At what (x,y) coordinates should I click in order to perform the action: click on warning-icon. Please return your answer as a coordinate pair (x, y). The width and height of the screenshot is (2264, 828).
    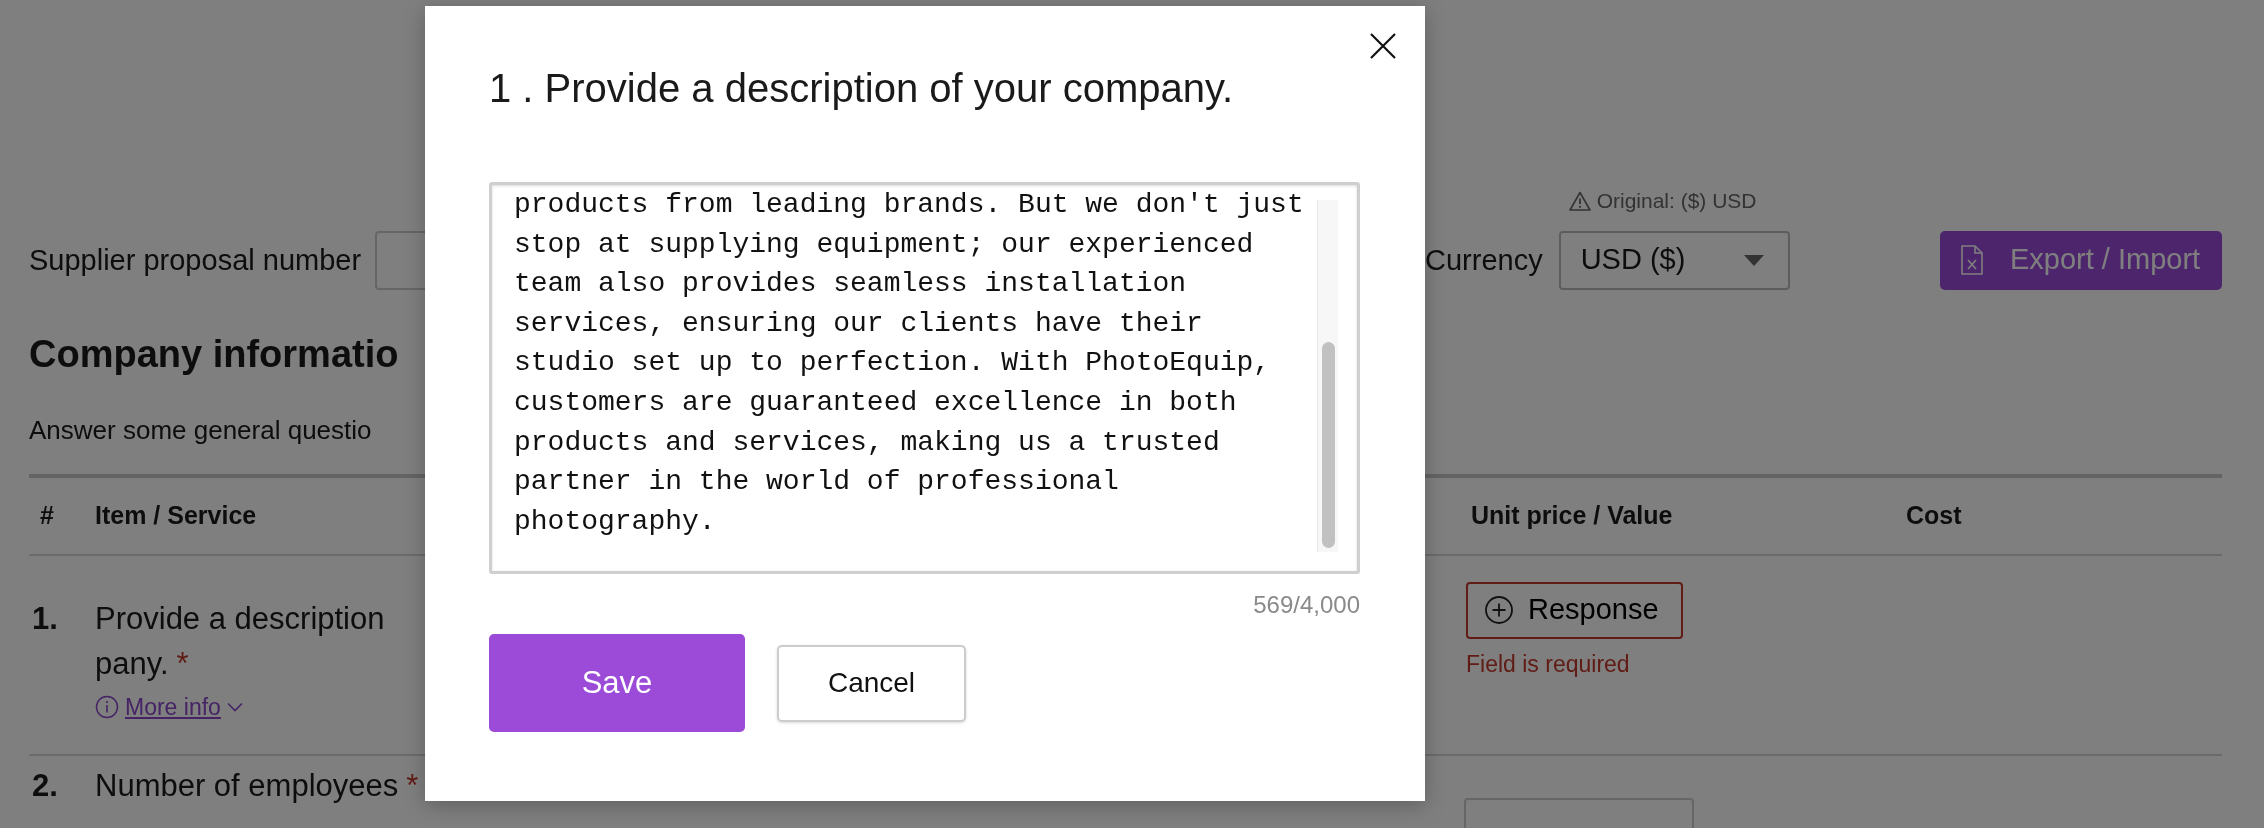
    Looking at the image, I should click on (1579, 200).